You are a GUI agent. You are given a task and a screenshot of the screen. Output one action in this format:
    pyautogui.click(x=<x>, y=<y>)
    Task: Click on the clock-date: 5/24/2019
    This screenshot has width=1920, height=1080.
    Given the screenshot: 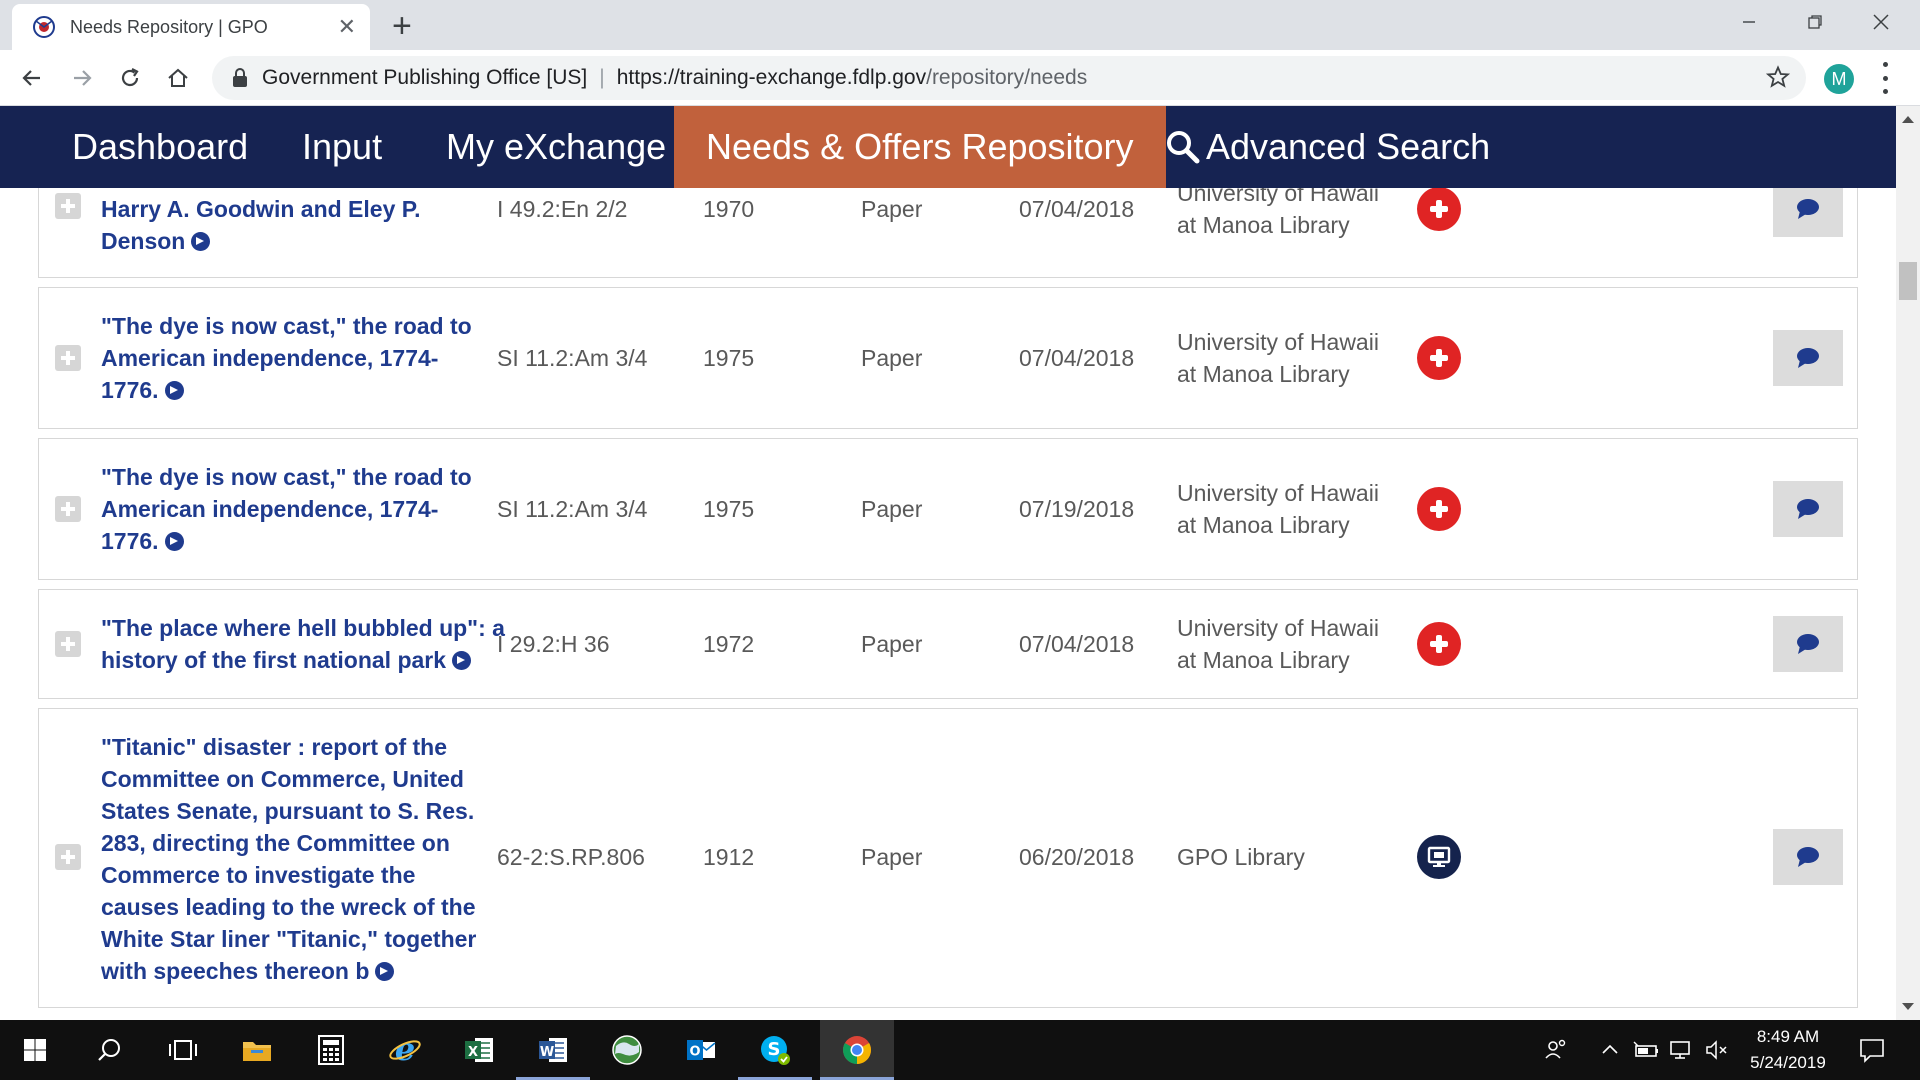 What is the action you would take?
    pyautogui.click(x=1788, y=1062)
    